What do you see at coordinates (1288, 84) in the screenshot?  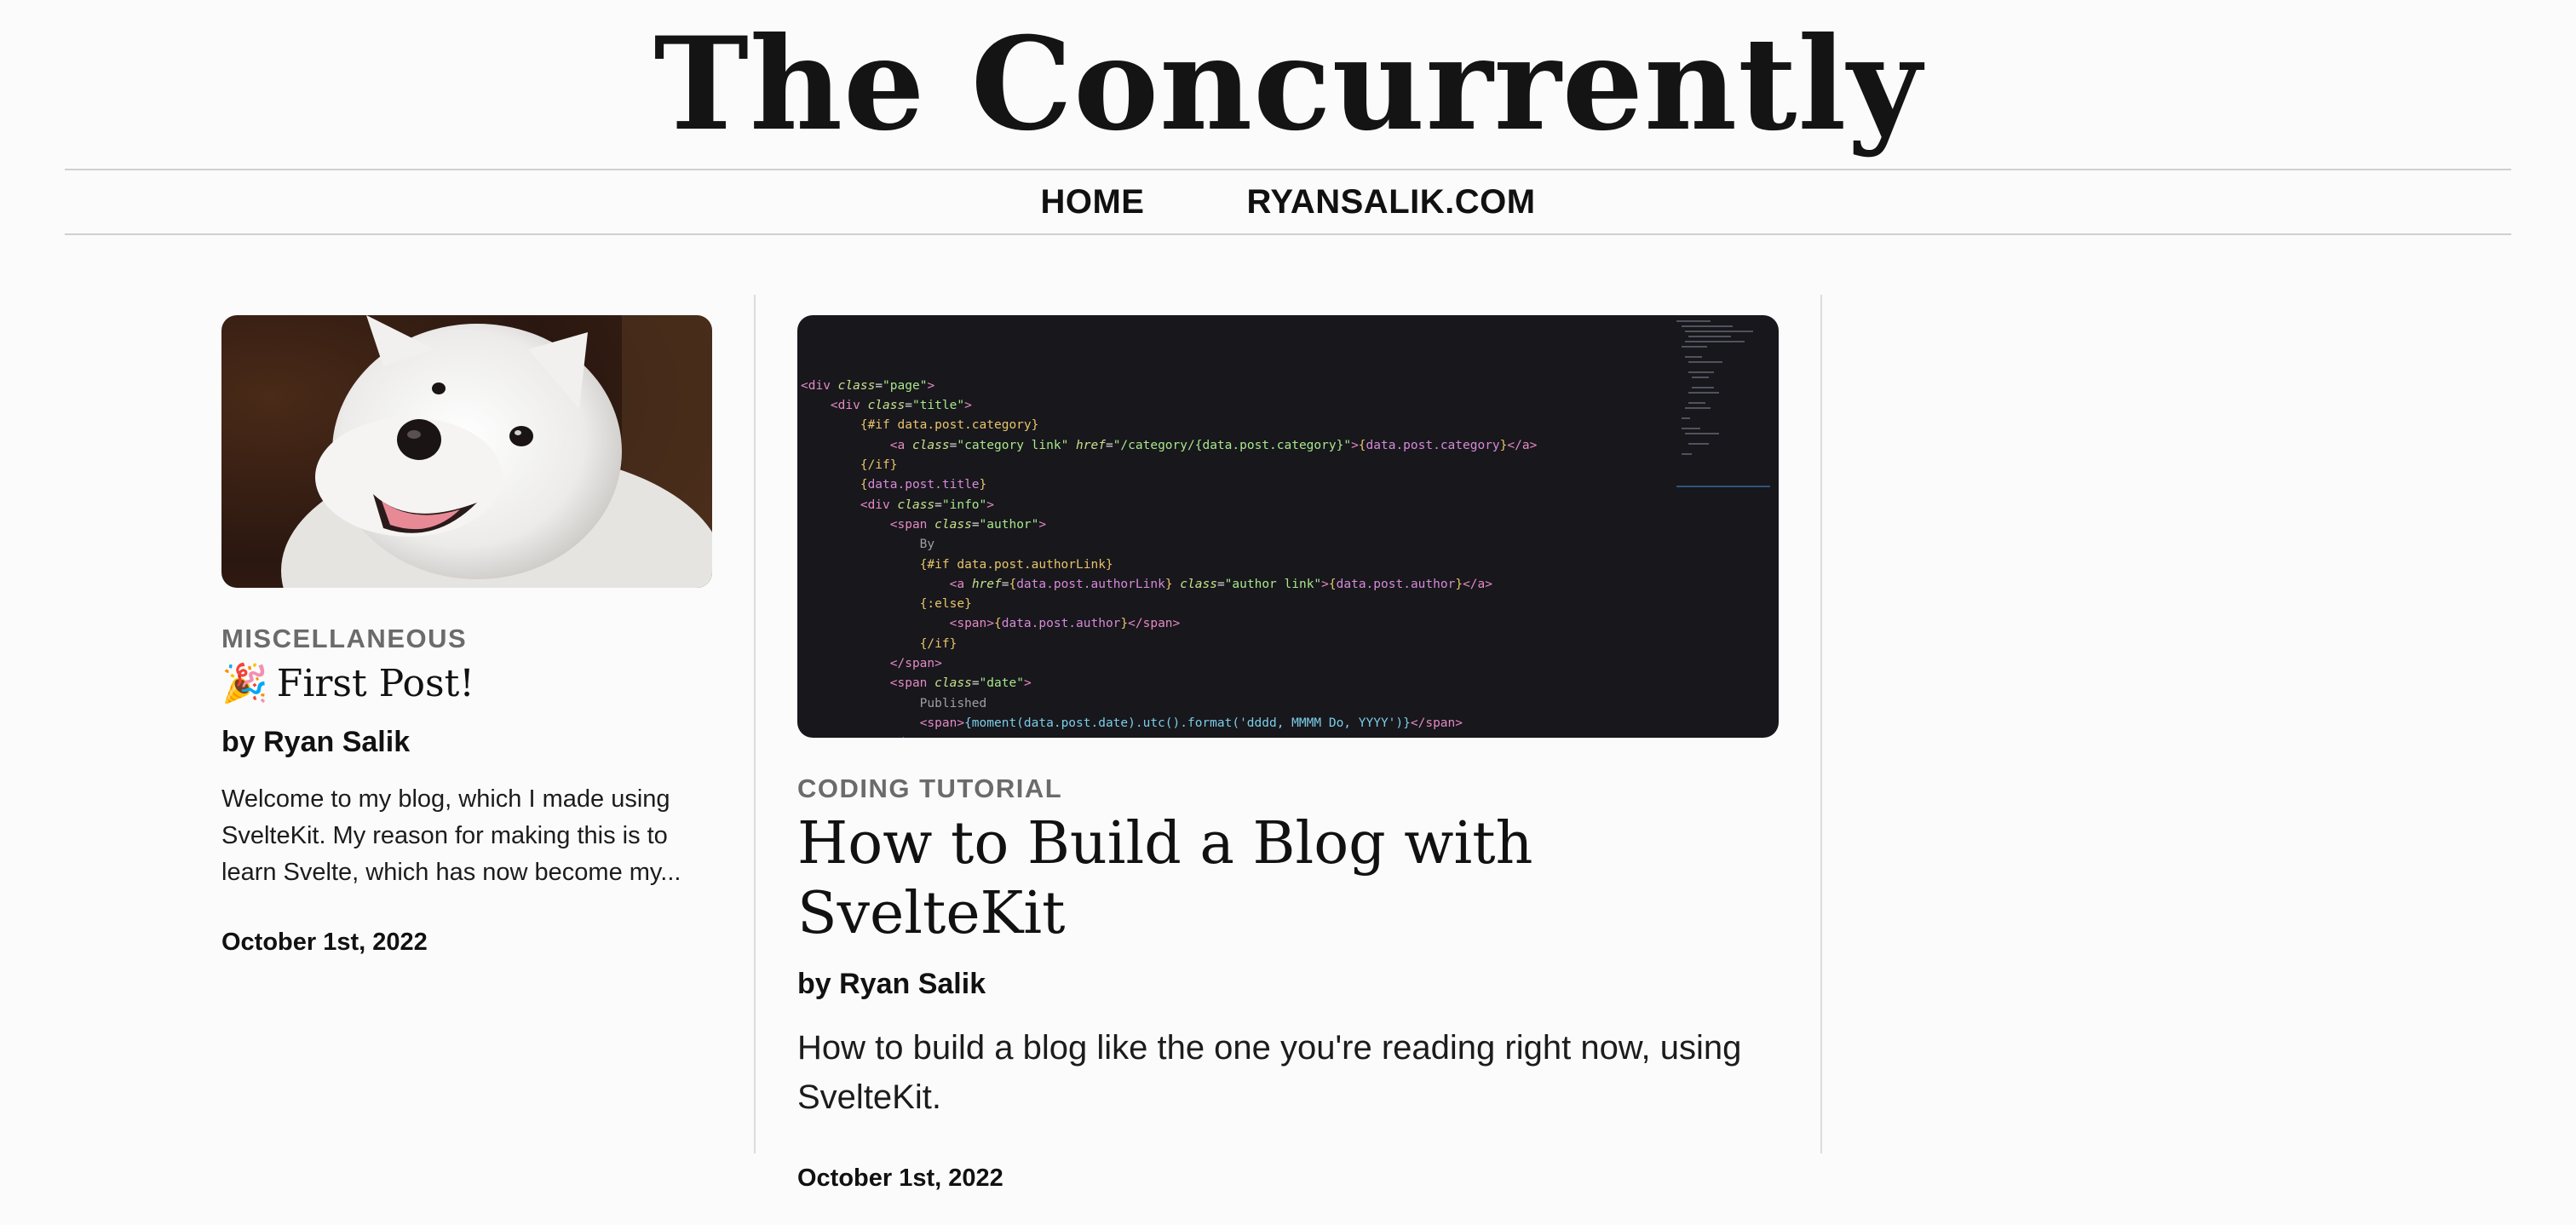 I see `site-title: The Concurrently` at bounding box center [1288, 84].